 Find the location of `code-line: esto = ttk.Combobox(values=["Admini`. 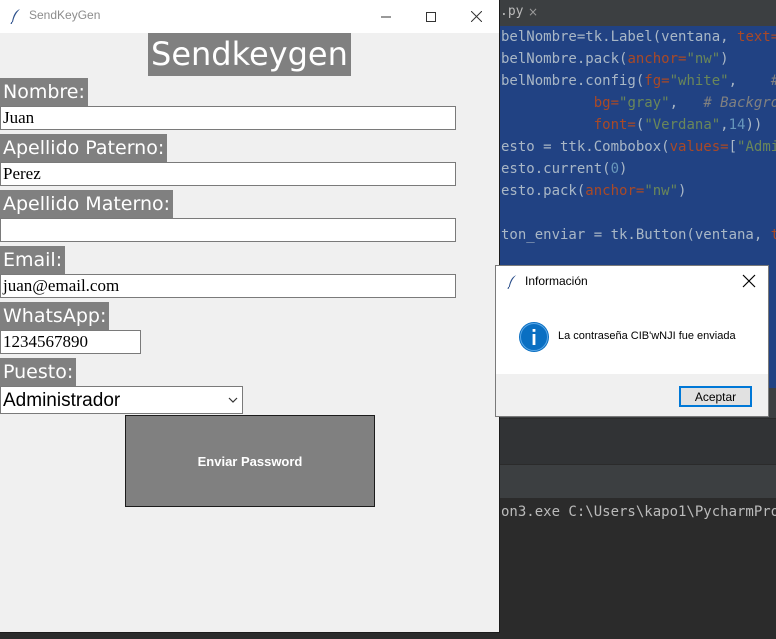

code-line: esto = ttk.Combobox(values=["Admini is located at coordinates (638, 147).